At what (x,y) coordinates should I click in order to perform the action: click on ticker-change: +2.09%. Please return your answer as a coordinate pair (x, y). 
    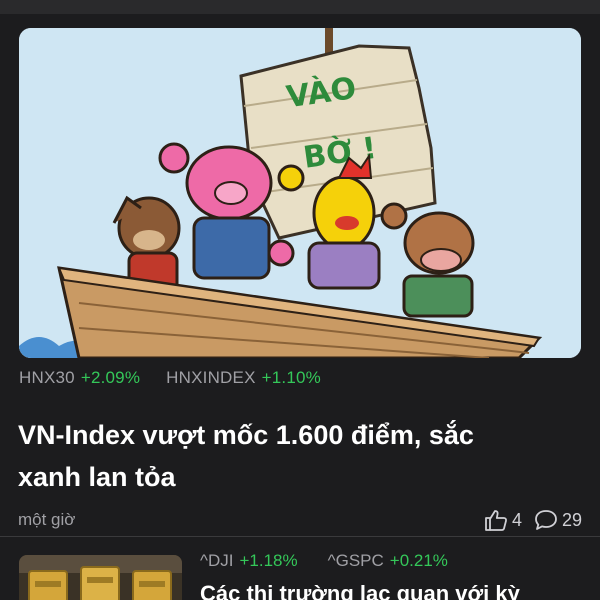
    Looking at the image, I should click on (110, 377).